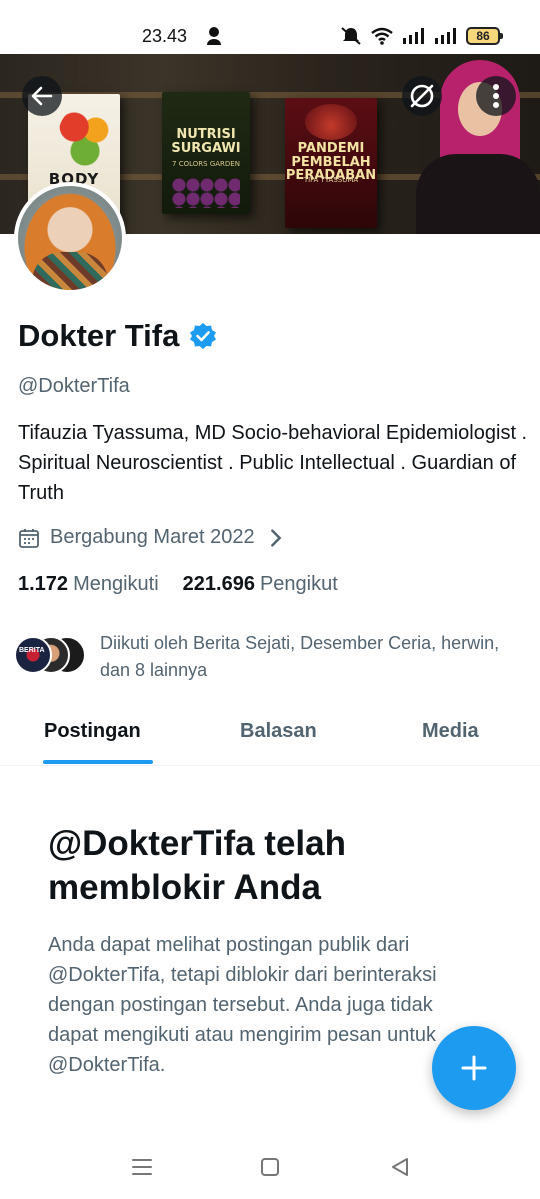 This screenshot has width=540, height=1199. What do you see at coordinates (92, 731) in the screenshot?
I see `tab-posts: Postingan` at bounding box center [92, 731].